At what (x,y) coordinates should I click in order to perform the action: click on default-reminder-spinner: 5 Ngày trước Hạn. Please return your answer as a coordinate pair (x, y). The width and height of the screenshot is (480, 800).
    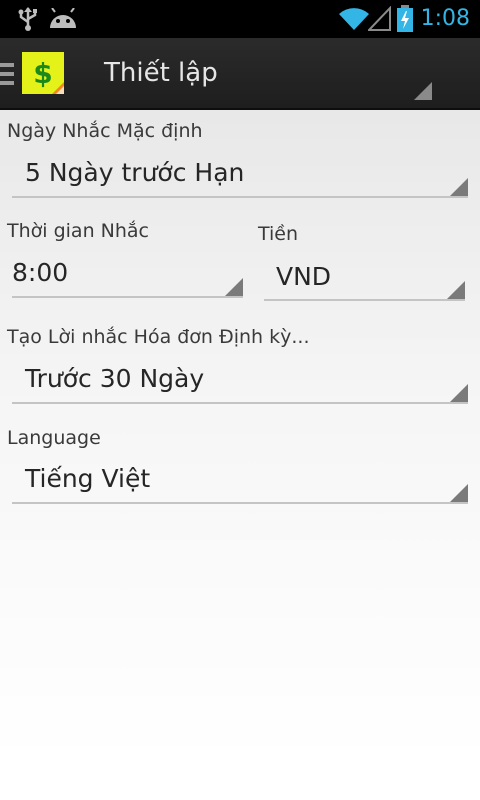
    Looking at the image, I should click on (240, 178).